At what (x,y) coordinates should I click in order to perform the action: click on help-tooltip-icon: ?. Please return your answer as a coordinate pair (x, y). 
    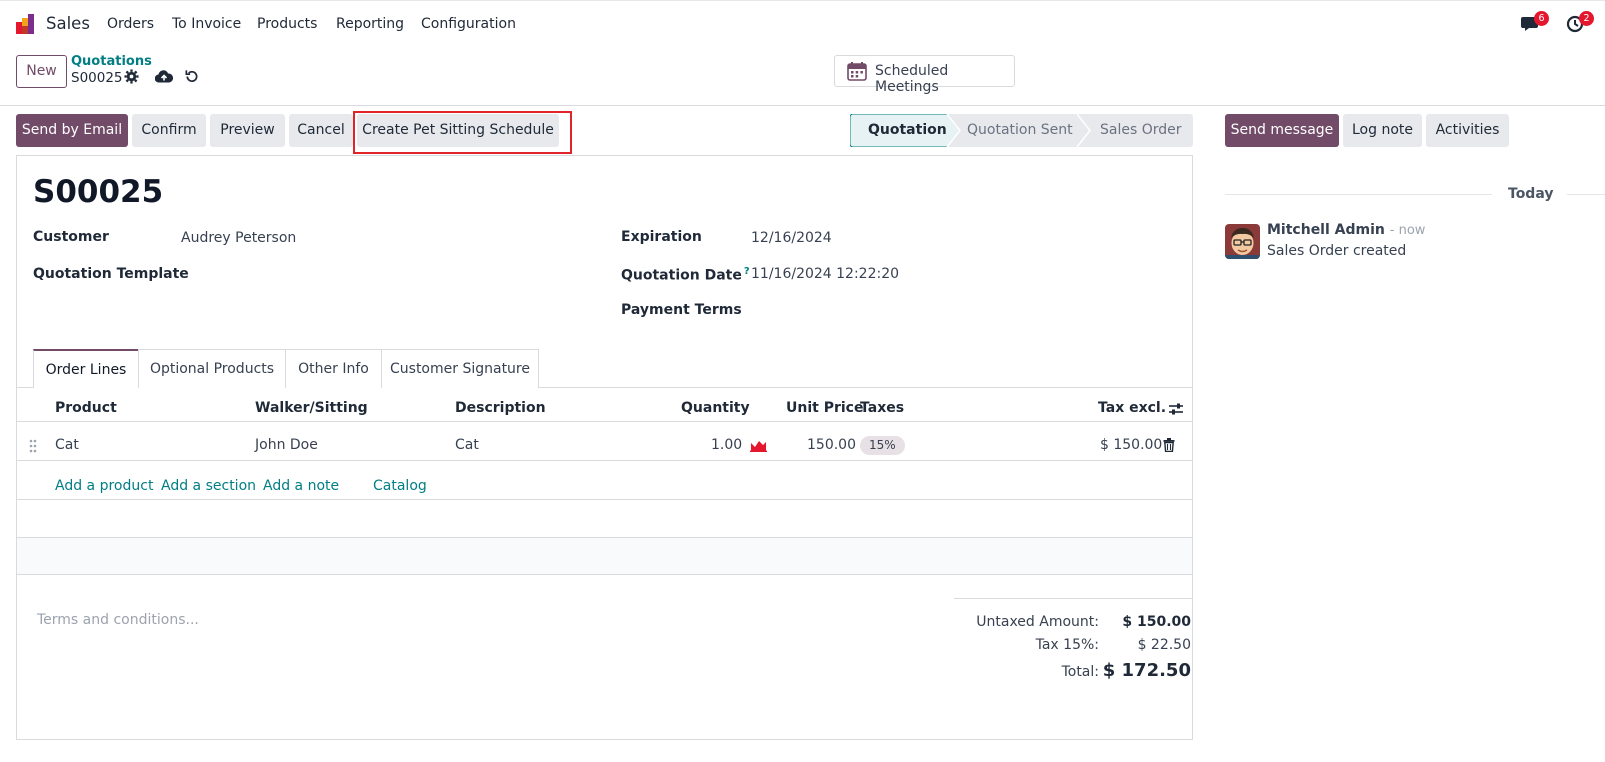
    Looking at the image, I should click on (747, 271).